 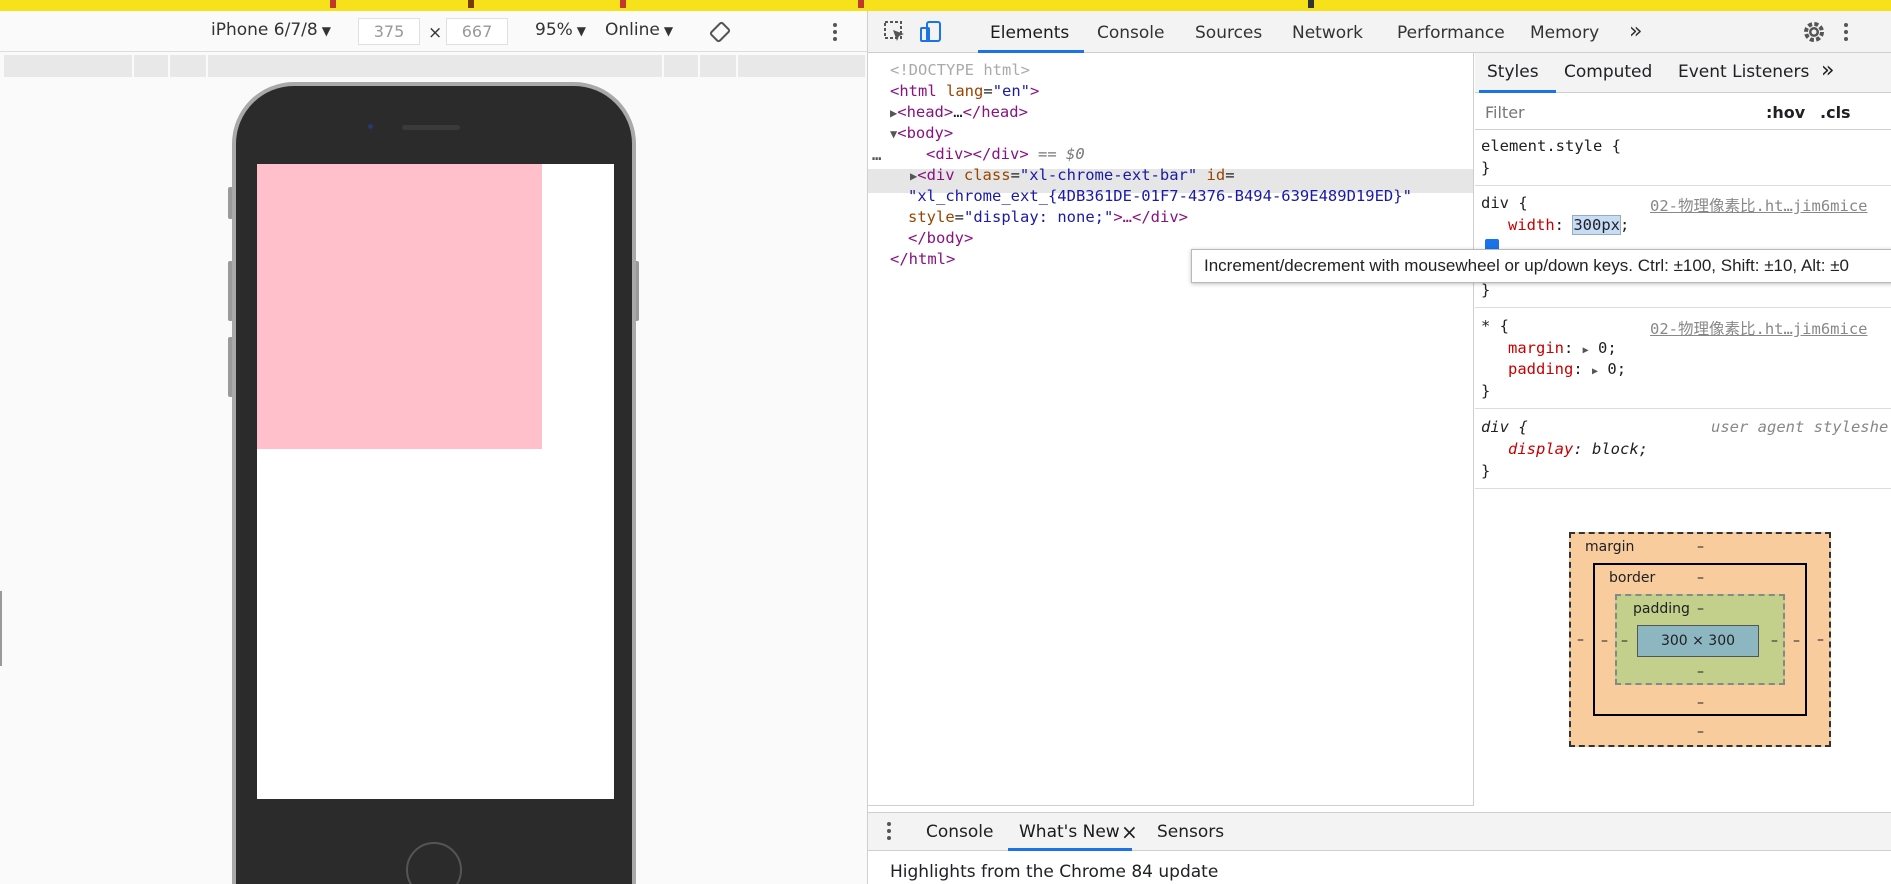 What do you see at coordinates (931, 32) in the screenshot?
I see `device-toolbar-icon` at bounding box center [931, 32].